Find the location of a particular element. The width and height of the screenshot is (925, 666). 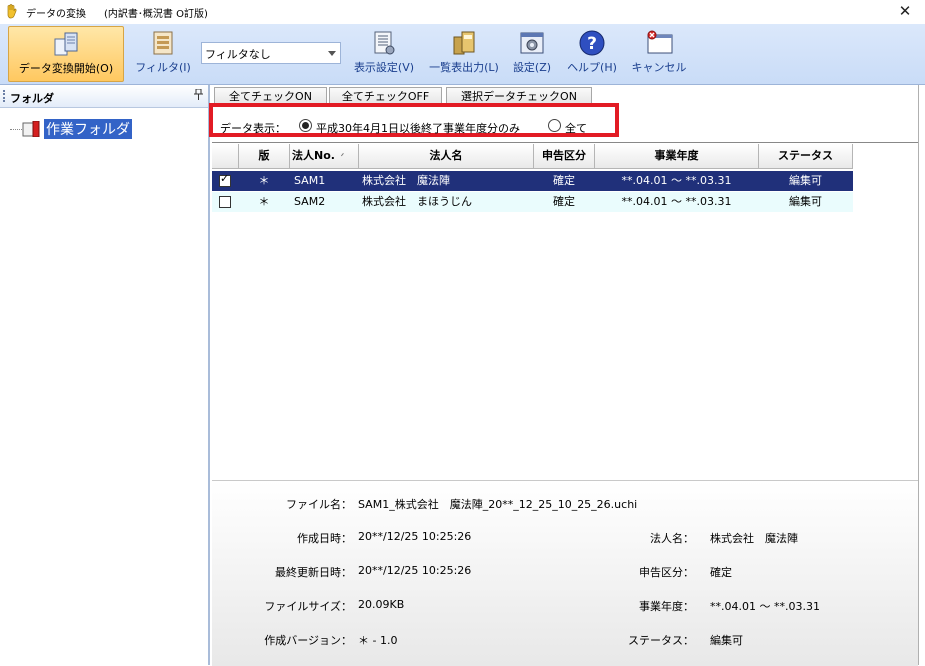

file-name-label: ファイル名： is located at coordinates (319, 504).